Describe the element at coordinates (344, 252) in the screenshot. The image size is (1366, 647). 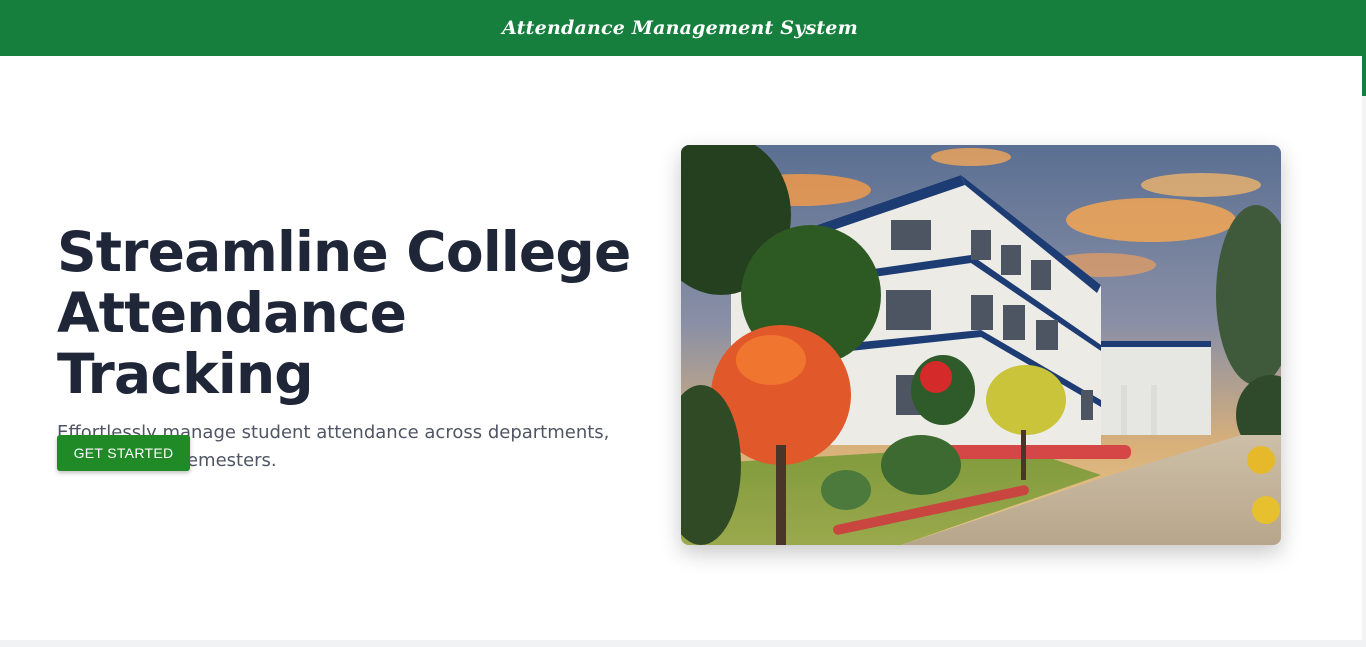
I see `hero-title-line1: Streamline College` at that location.